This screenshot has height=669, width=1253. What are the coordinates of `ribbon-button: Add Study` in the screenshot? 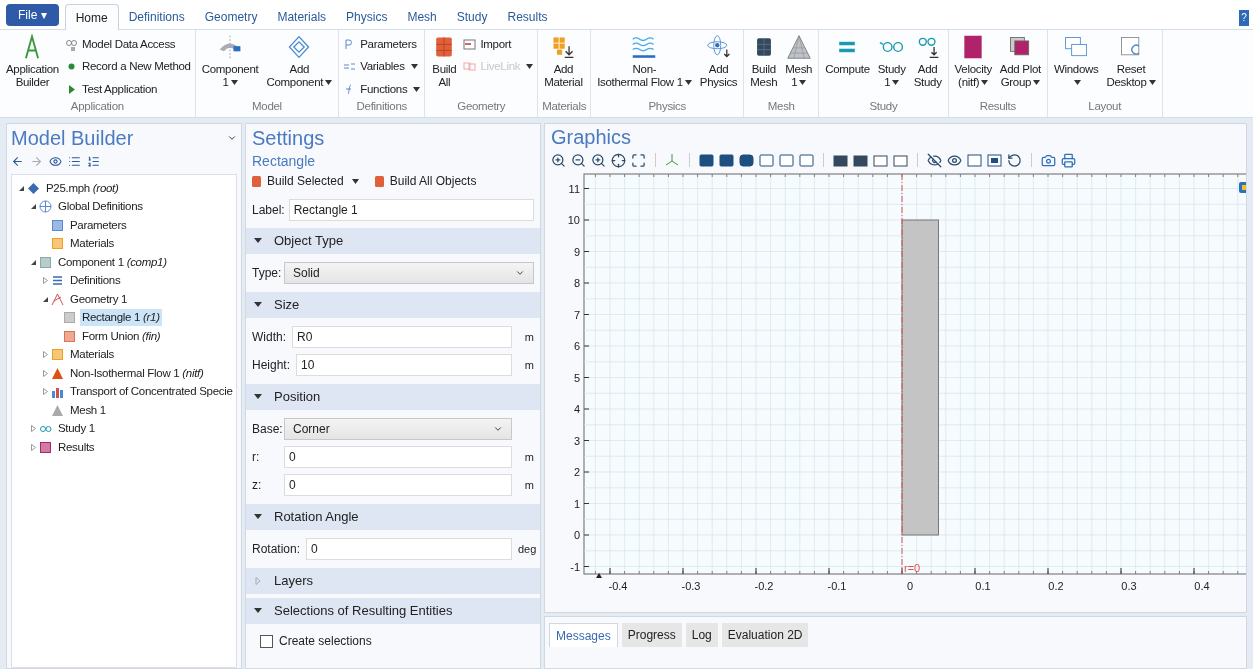 It's located at (927, 61).